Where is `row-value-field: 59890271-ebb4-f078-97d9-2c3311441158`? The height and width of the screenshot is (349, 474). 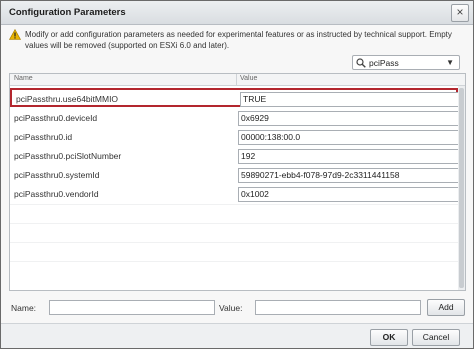
row-value-field: 59890271-ebb4-f078-97d9-2c3311441158 is located at coordinates (349, 175).